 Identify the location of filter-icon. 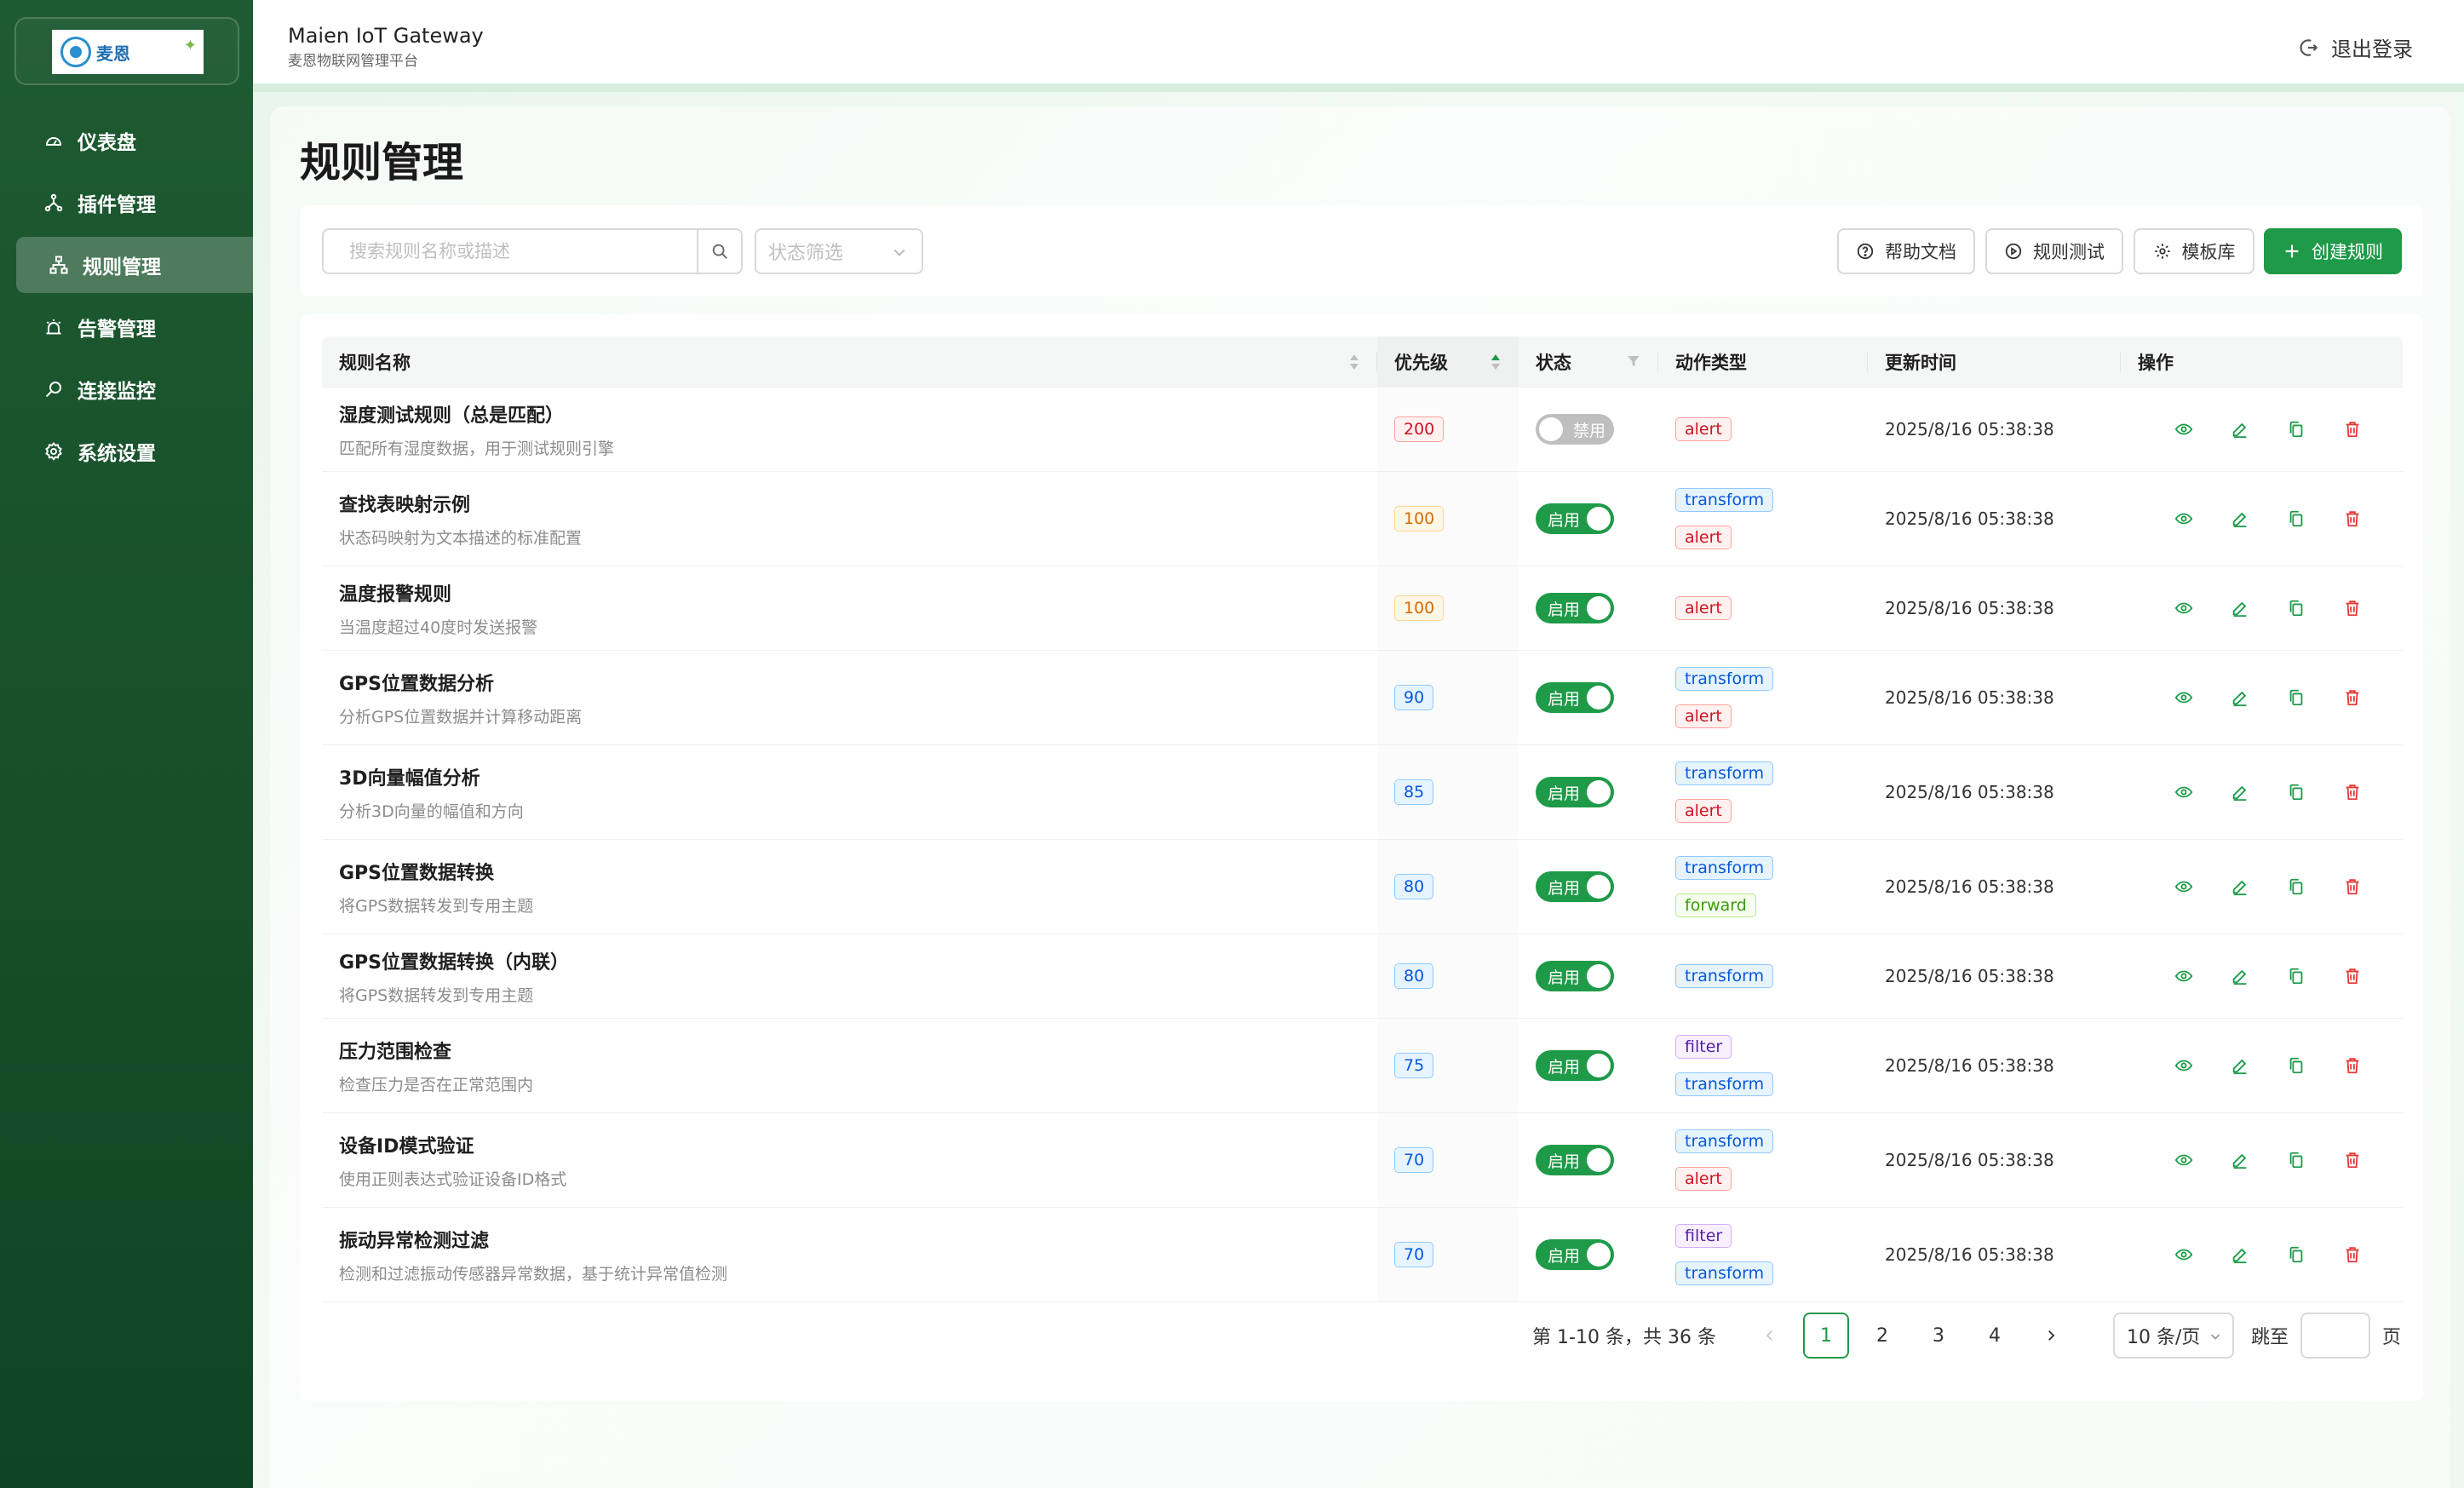
(1633, 361).